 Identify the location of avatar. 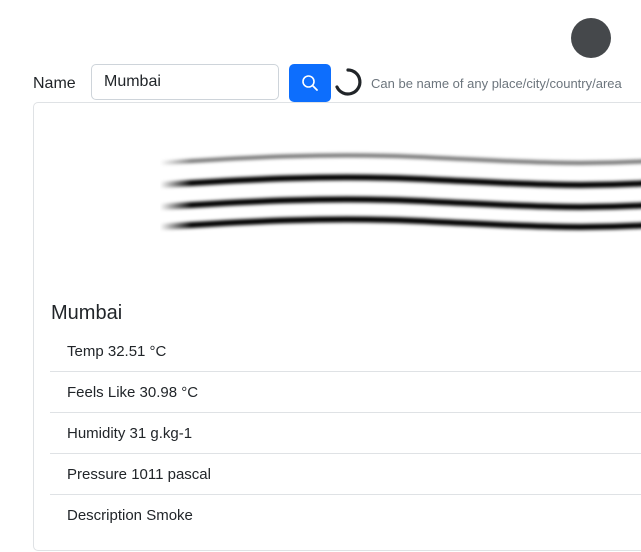
(591, 38).